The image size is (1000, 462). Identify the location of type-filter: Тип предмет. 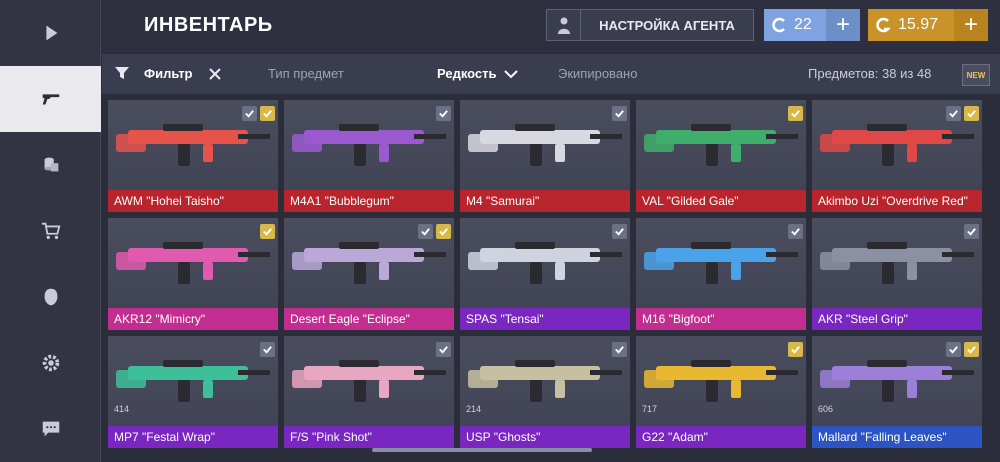
(306, 73).